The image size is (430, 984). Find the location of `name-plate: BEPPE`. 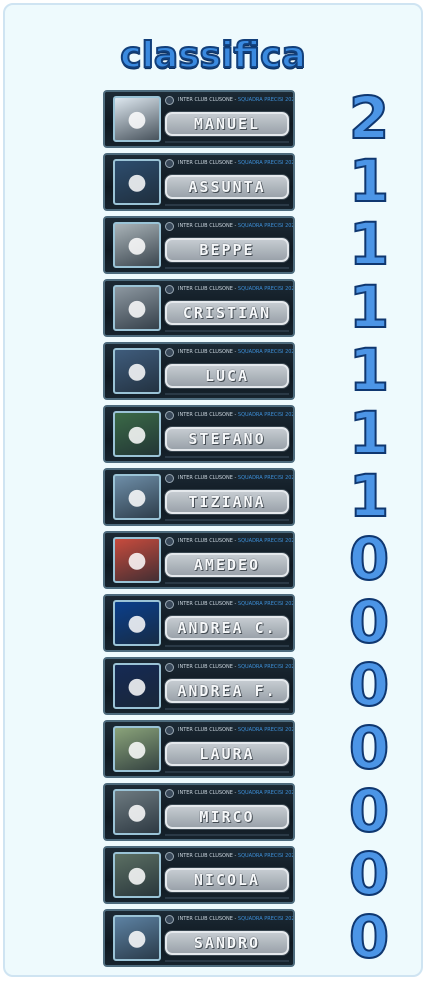

name-plate: BEPPE is located at coordinates (227, 250).